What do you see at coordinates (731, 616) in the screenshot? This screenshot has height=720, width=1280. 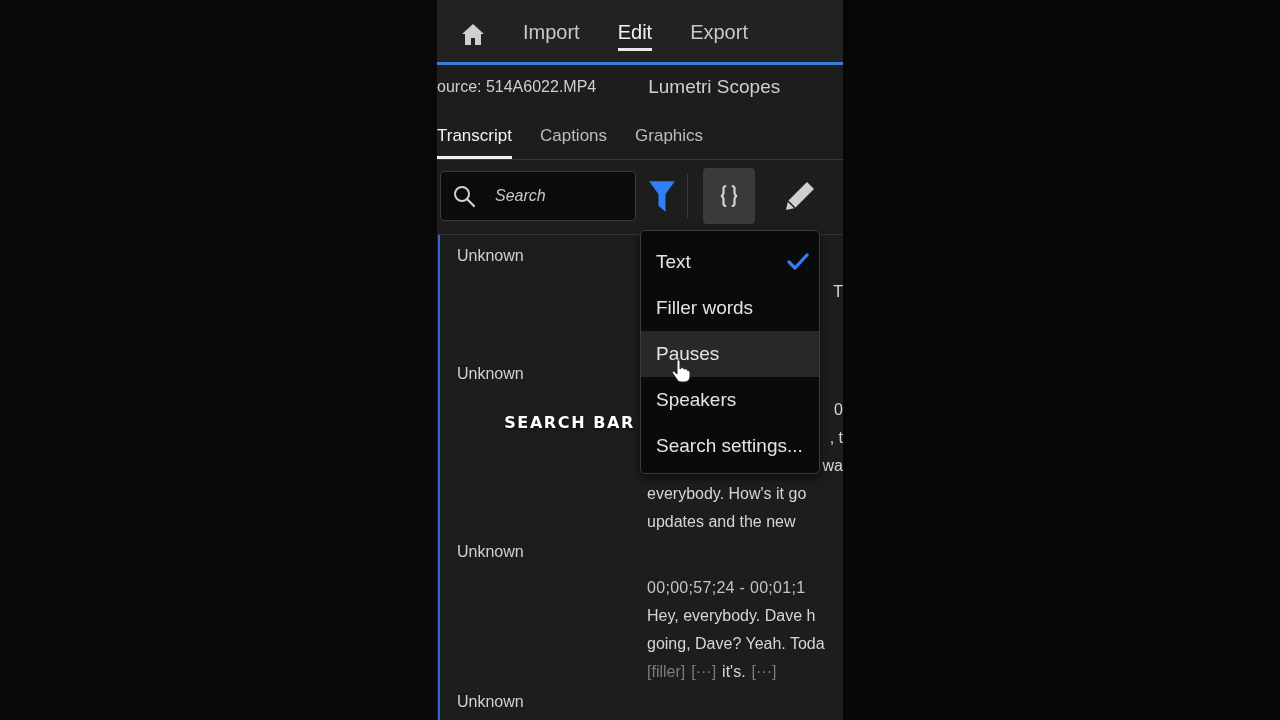 I see `transcript-text: Hey, everybody. Dave h` at bounding box center [731, 616].